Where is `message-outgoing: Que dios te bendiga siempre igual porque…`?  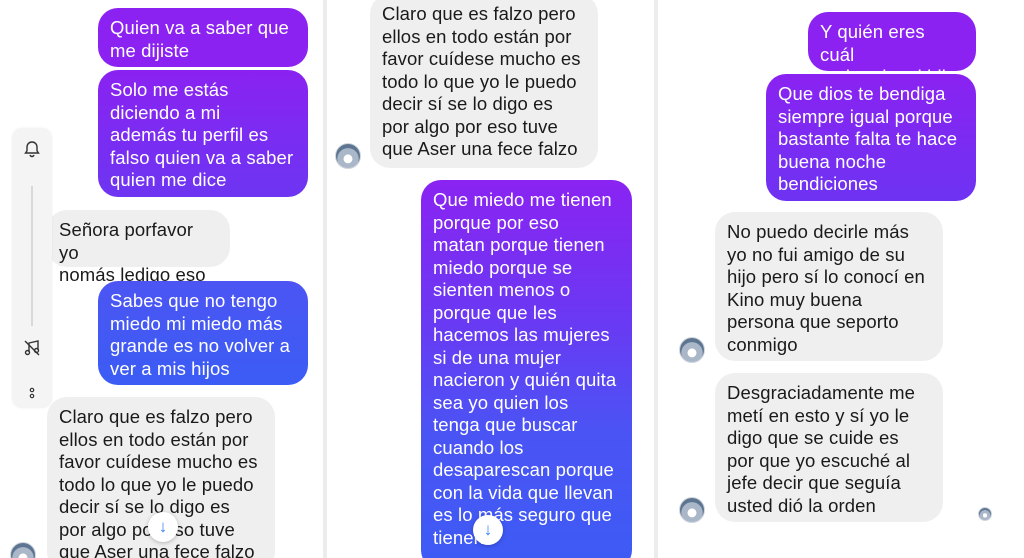
message-outgoing: Que dios te bendiga siempre igual porque… is located at coordinates (871, 137).